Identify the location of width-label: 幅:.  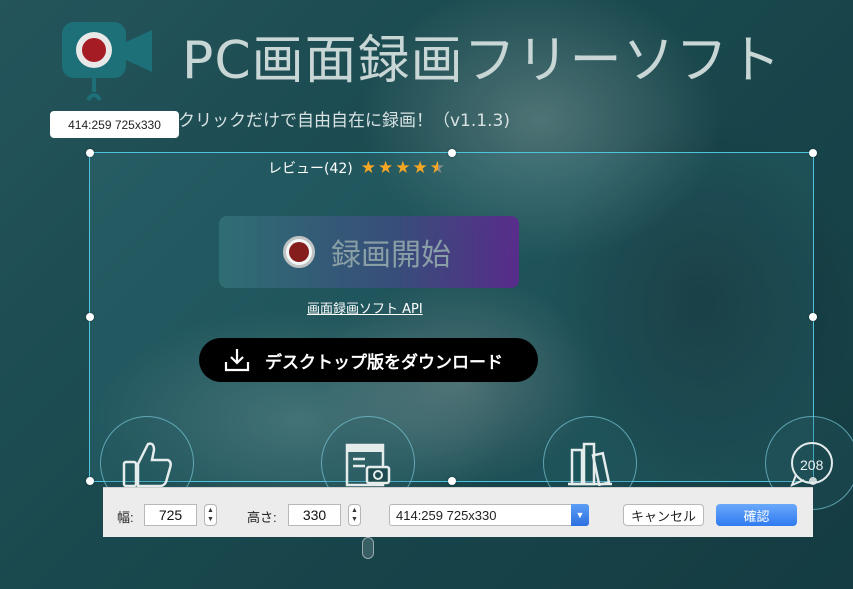
(125, 517).